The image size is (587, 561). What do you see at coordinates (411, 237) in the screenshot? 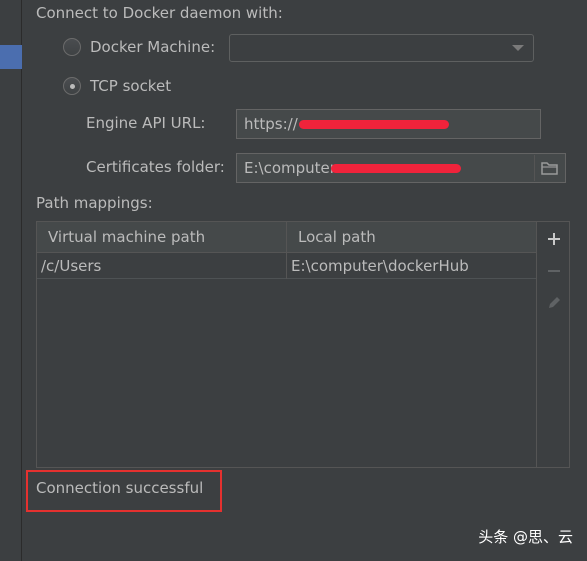
I see `column-header-local-path: Local path` at bounding box center [411, 237].